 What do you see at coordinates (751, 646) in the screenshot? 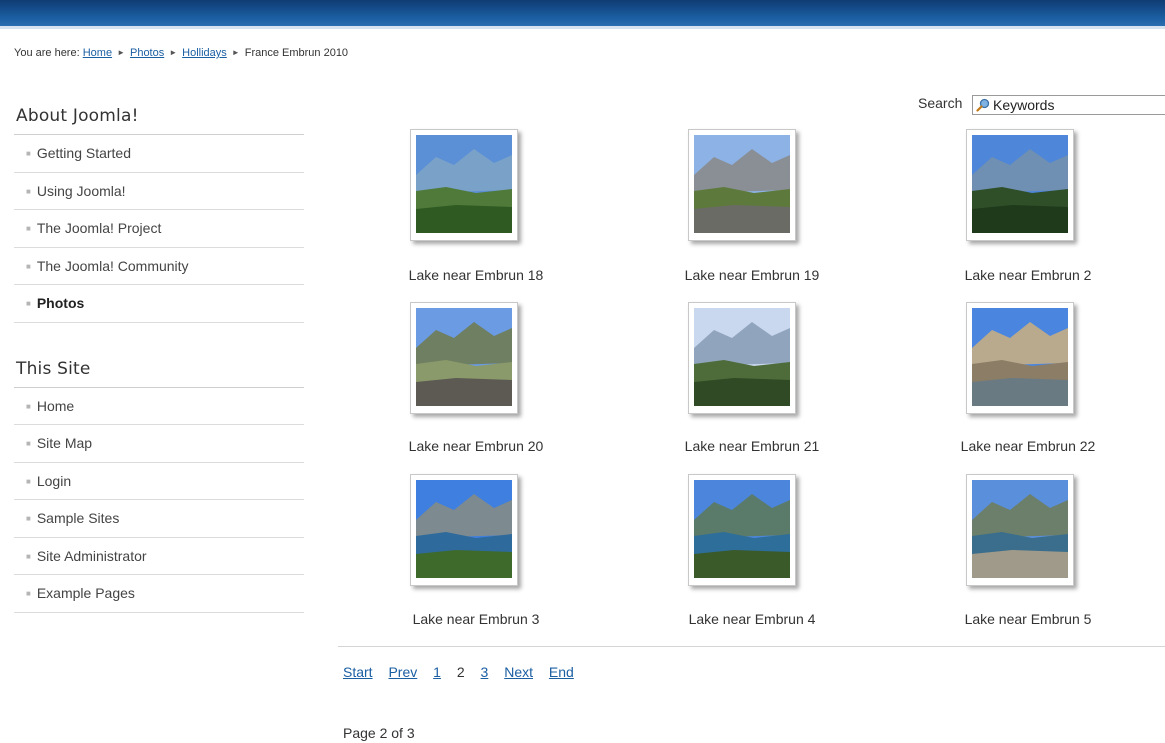
I see `divider` at bounding box center [751, 646].